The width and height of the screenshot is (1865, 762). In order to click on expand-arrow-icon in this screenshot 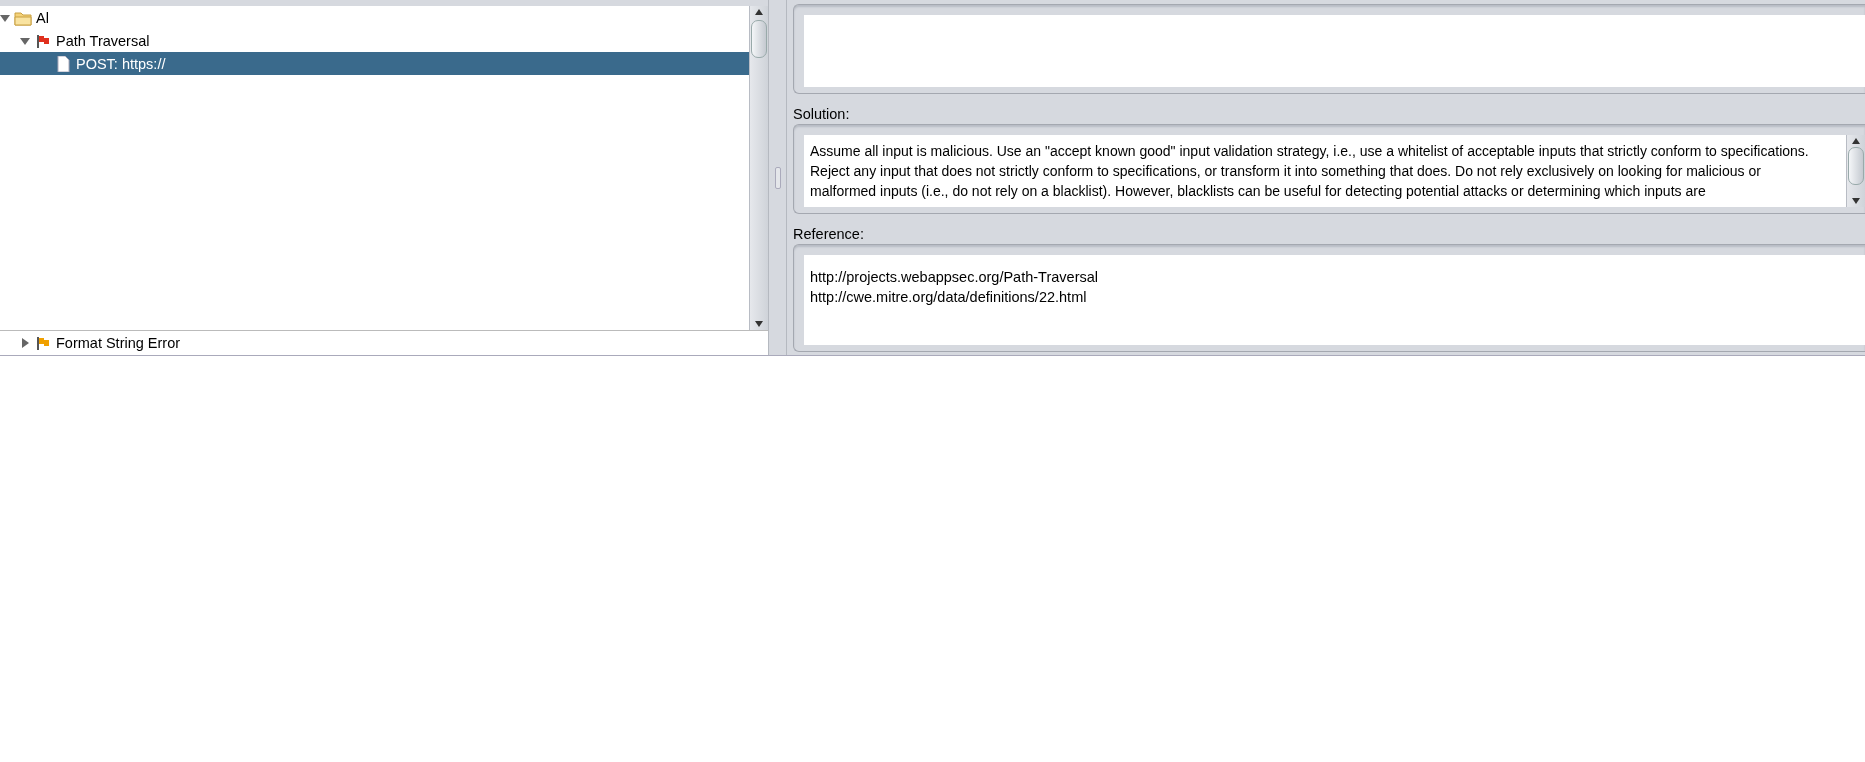, I will do `click(25, 342)`.